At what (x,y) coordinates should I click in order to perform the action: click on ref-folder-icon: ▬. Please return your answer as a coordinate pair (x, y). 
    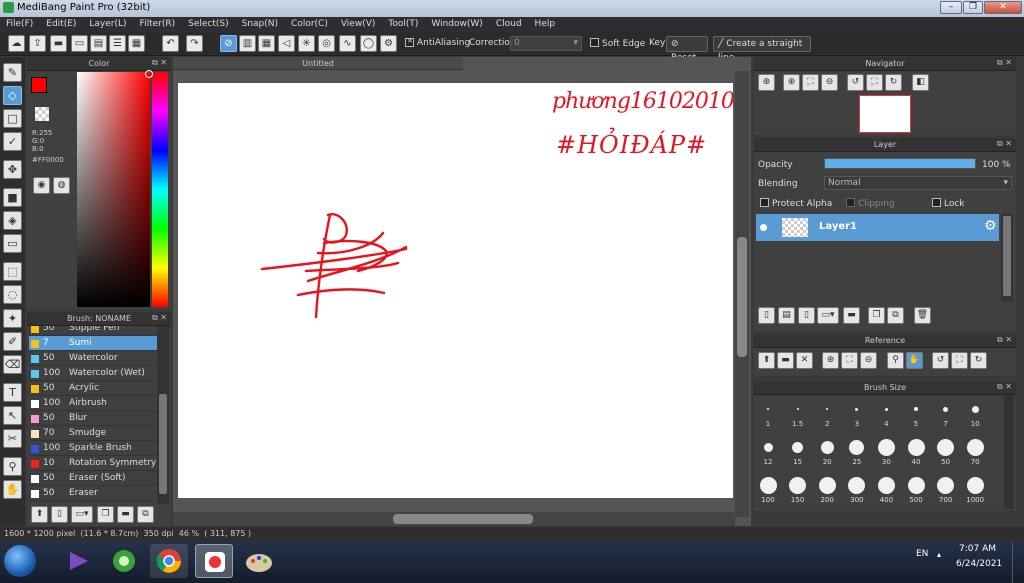
    Looking at the image, I should click on (785, 360).